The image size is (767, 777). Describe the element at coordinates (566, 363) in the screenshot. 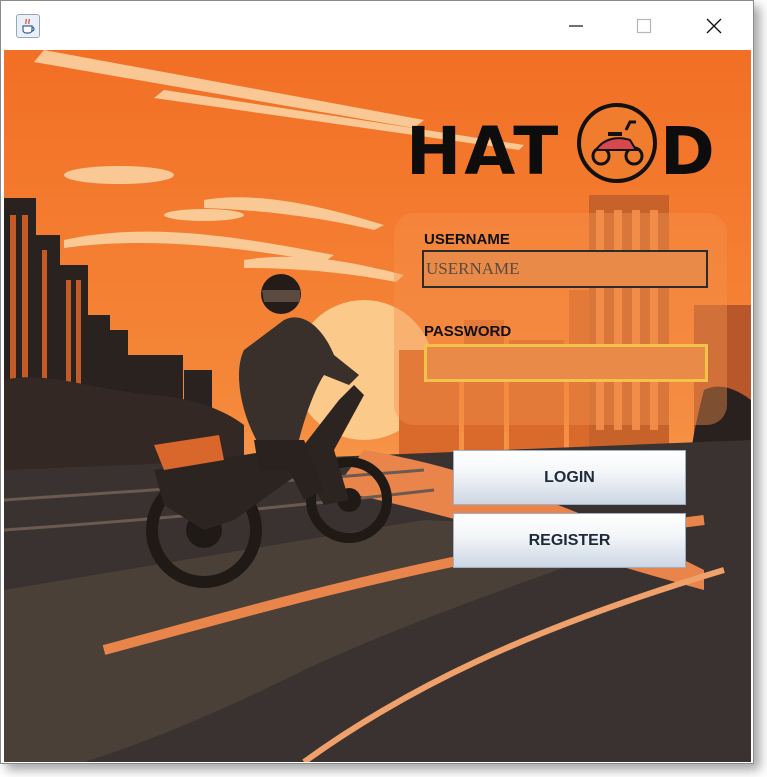

I see `password-input` at that location.